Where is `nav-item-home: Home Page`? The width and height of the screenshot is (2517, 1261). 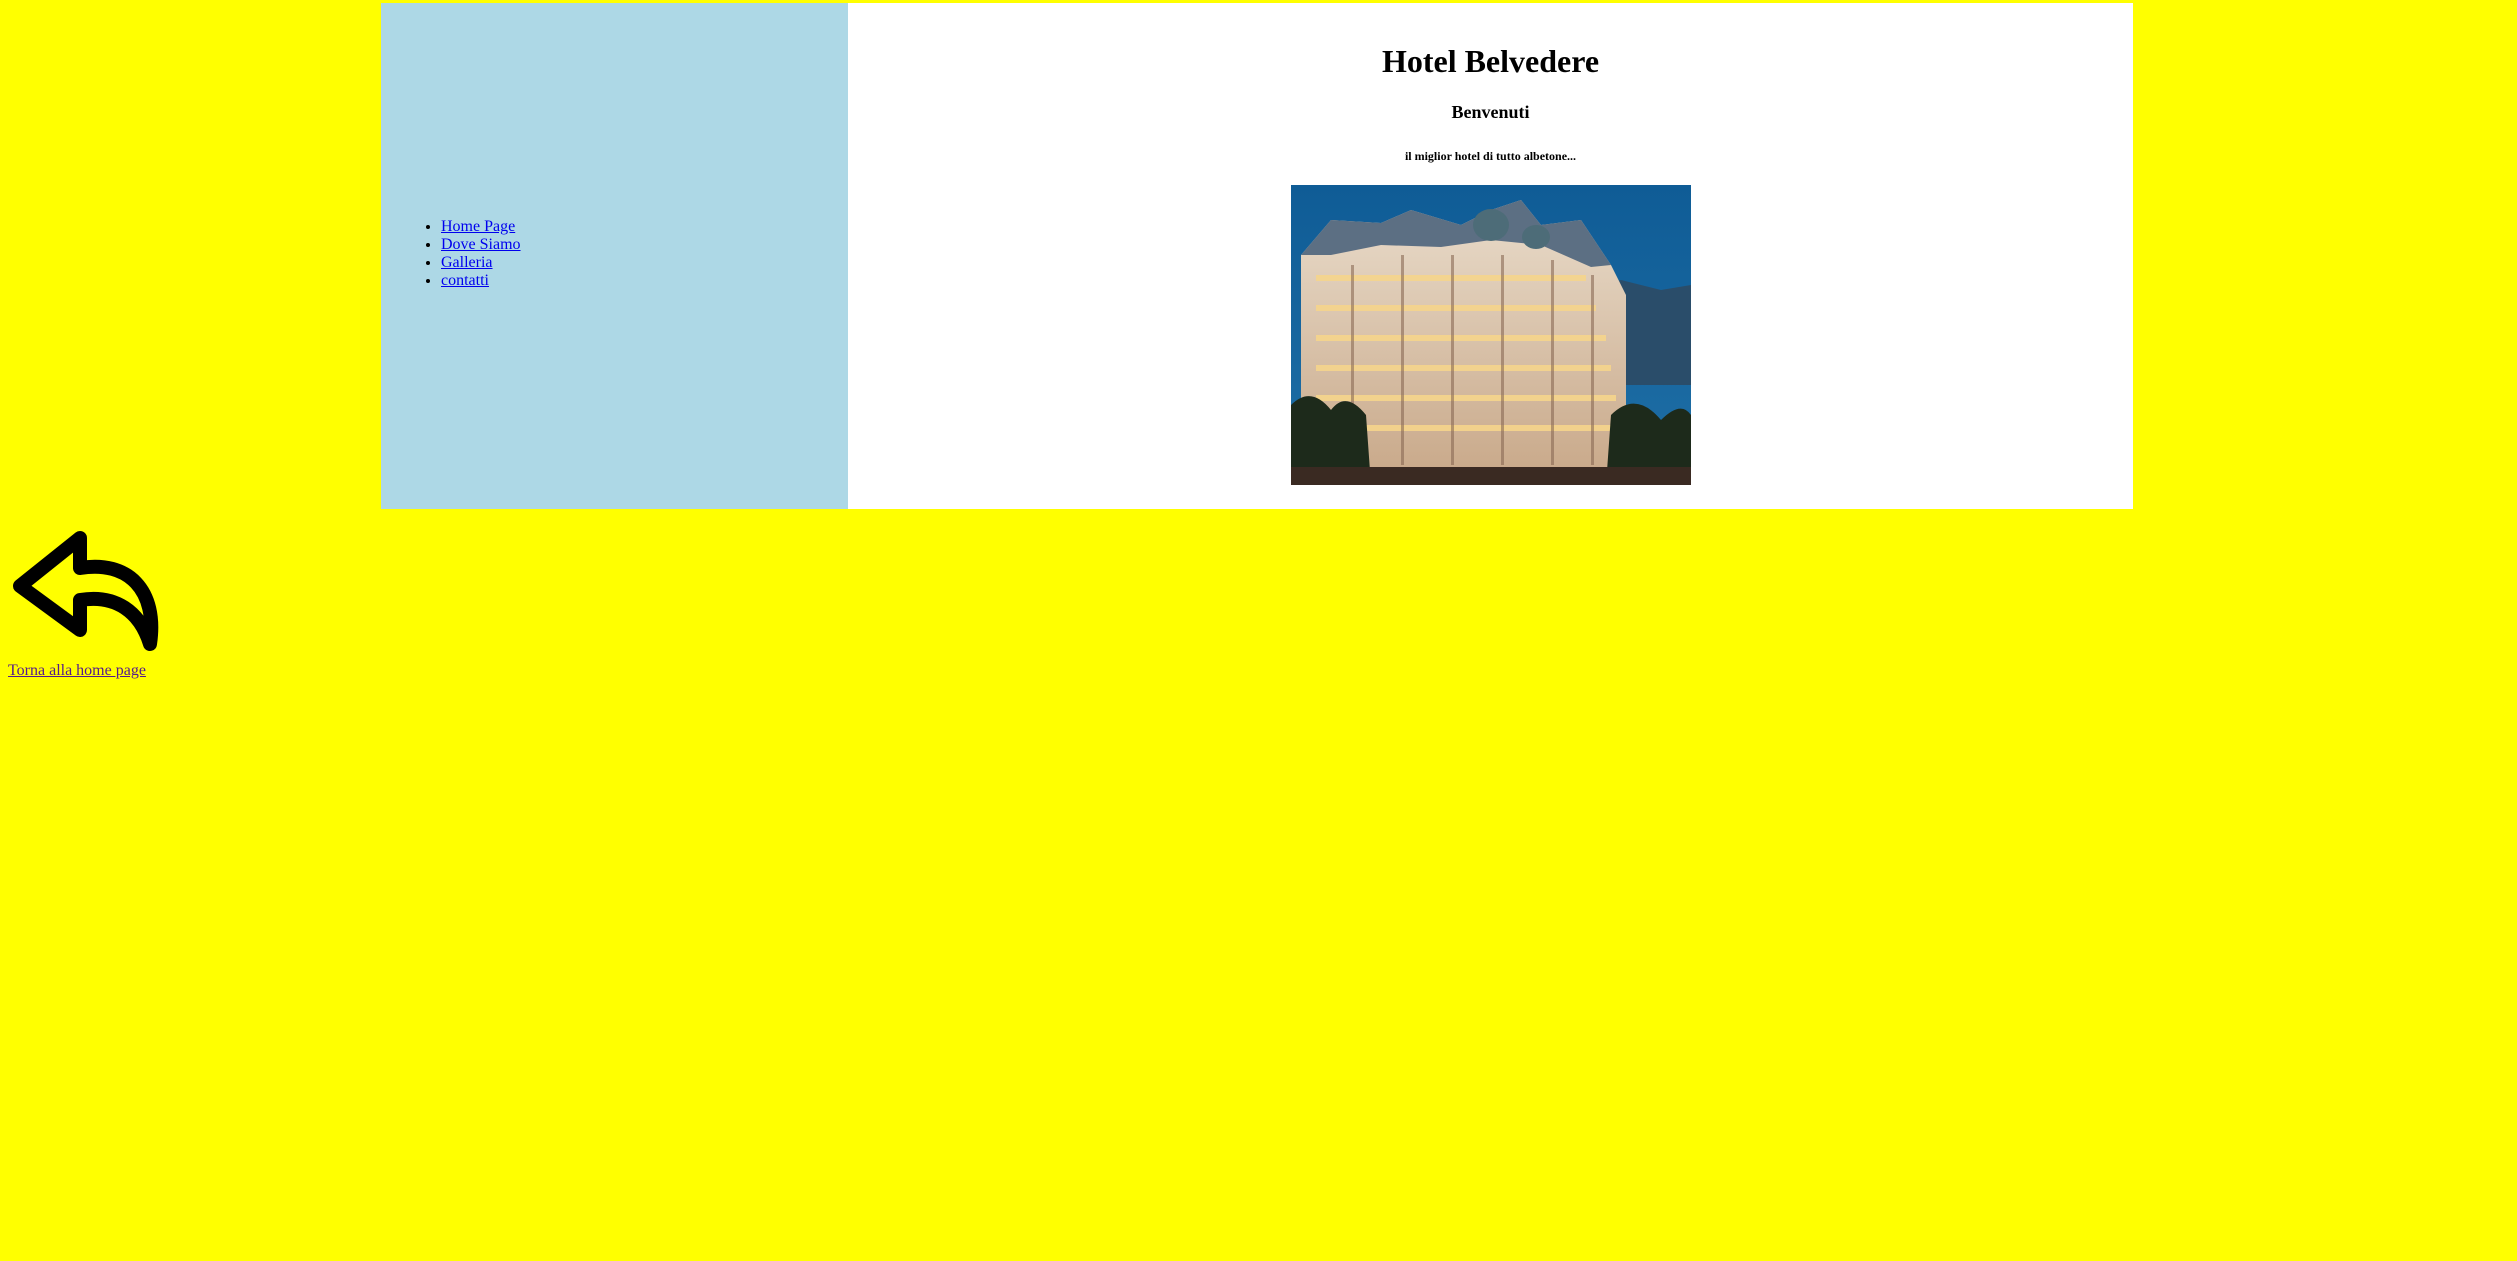 nav-item-home: Home Page is located at coordinates (481, 227).